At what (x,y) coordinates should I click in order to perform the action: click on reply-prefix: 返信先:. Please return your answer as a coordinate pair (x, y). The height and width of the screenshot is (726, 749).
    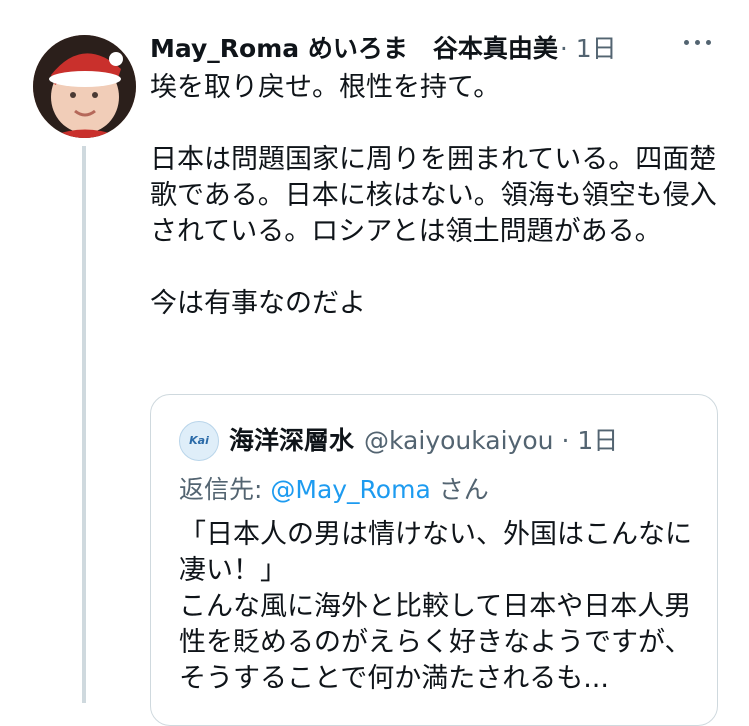
    Looking at the image, I should click on (225, 489).